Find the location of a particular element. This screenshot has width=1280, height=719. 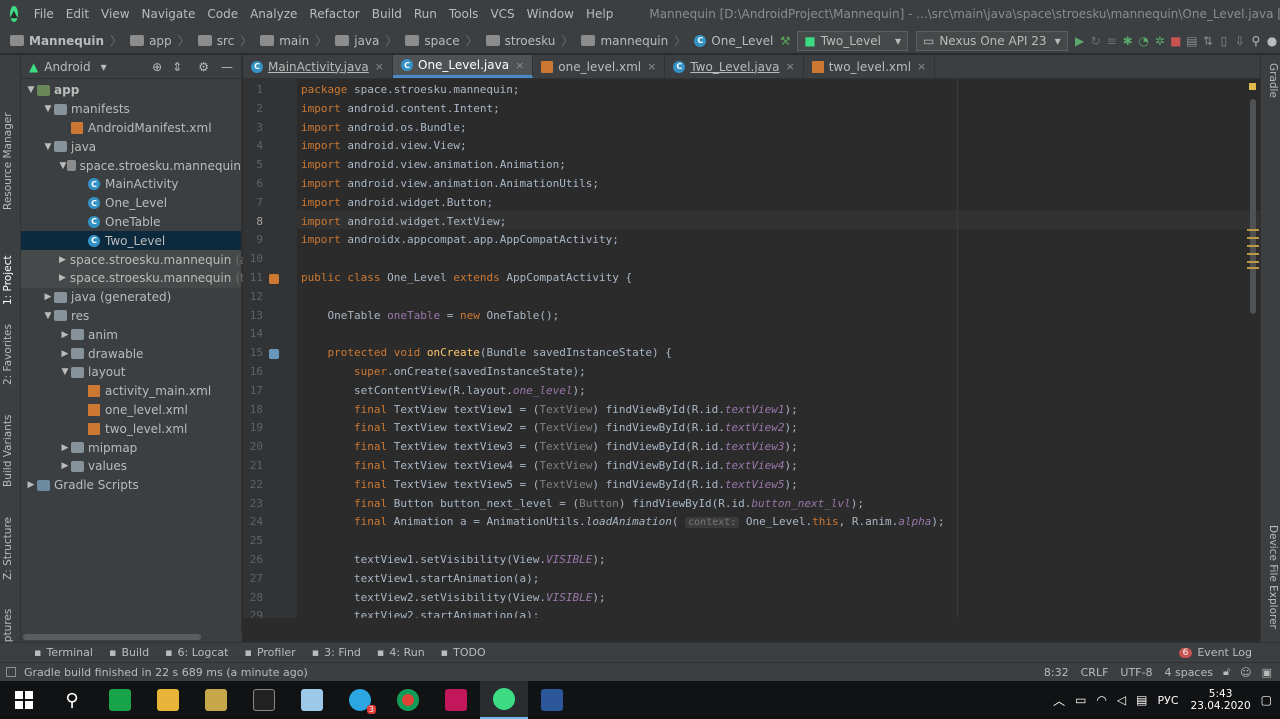

tree-item: C MainActivity is located at coordinates (131, 184).